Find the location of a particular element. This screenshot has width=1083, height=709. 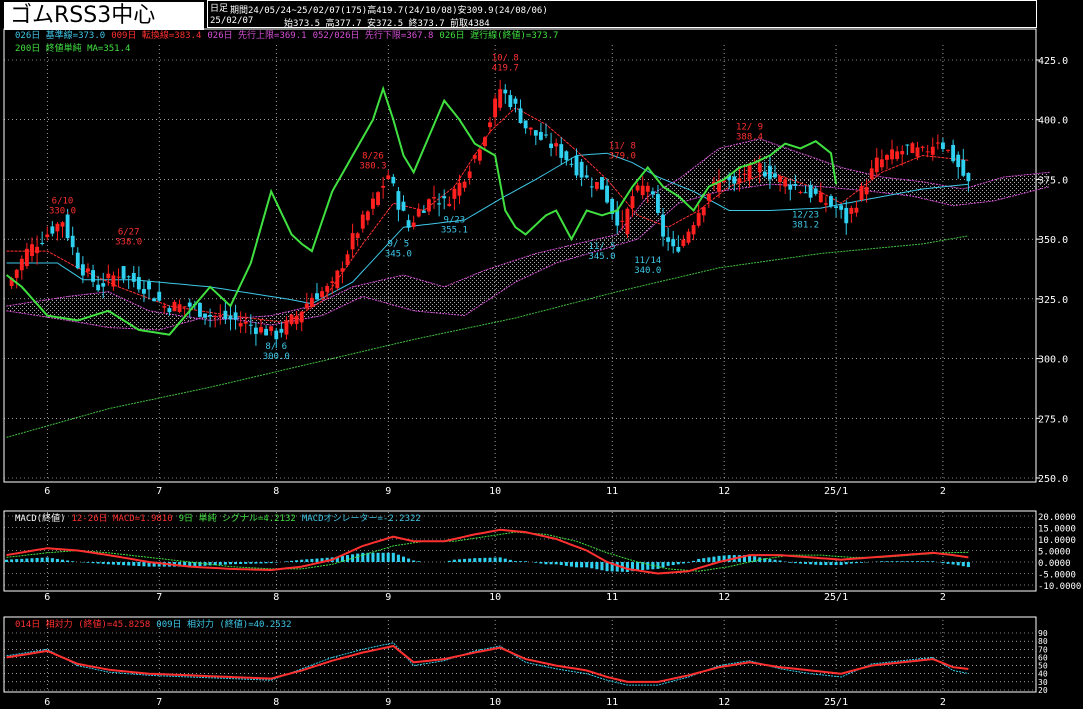

x-month-label: 2 is located at coordinates (943, 491).